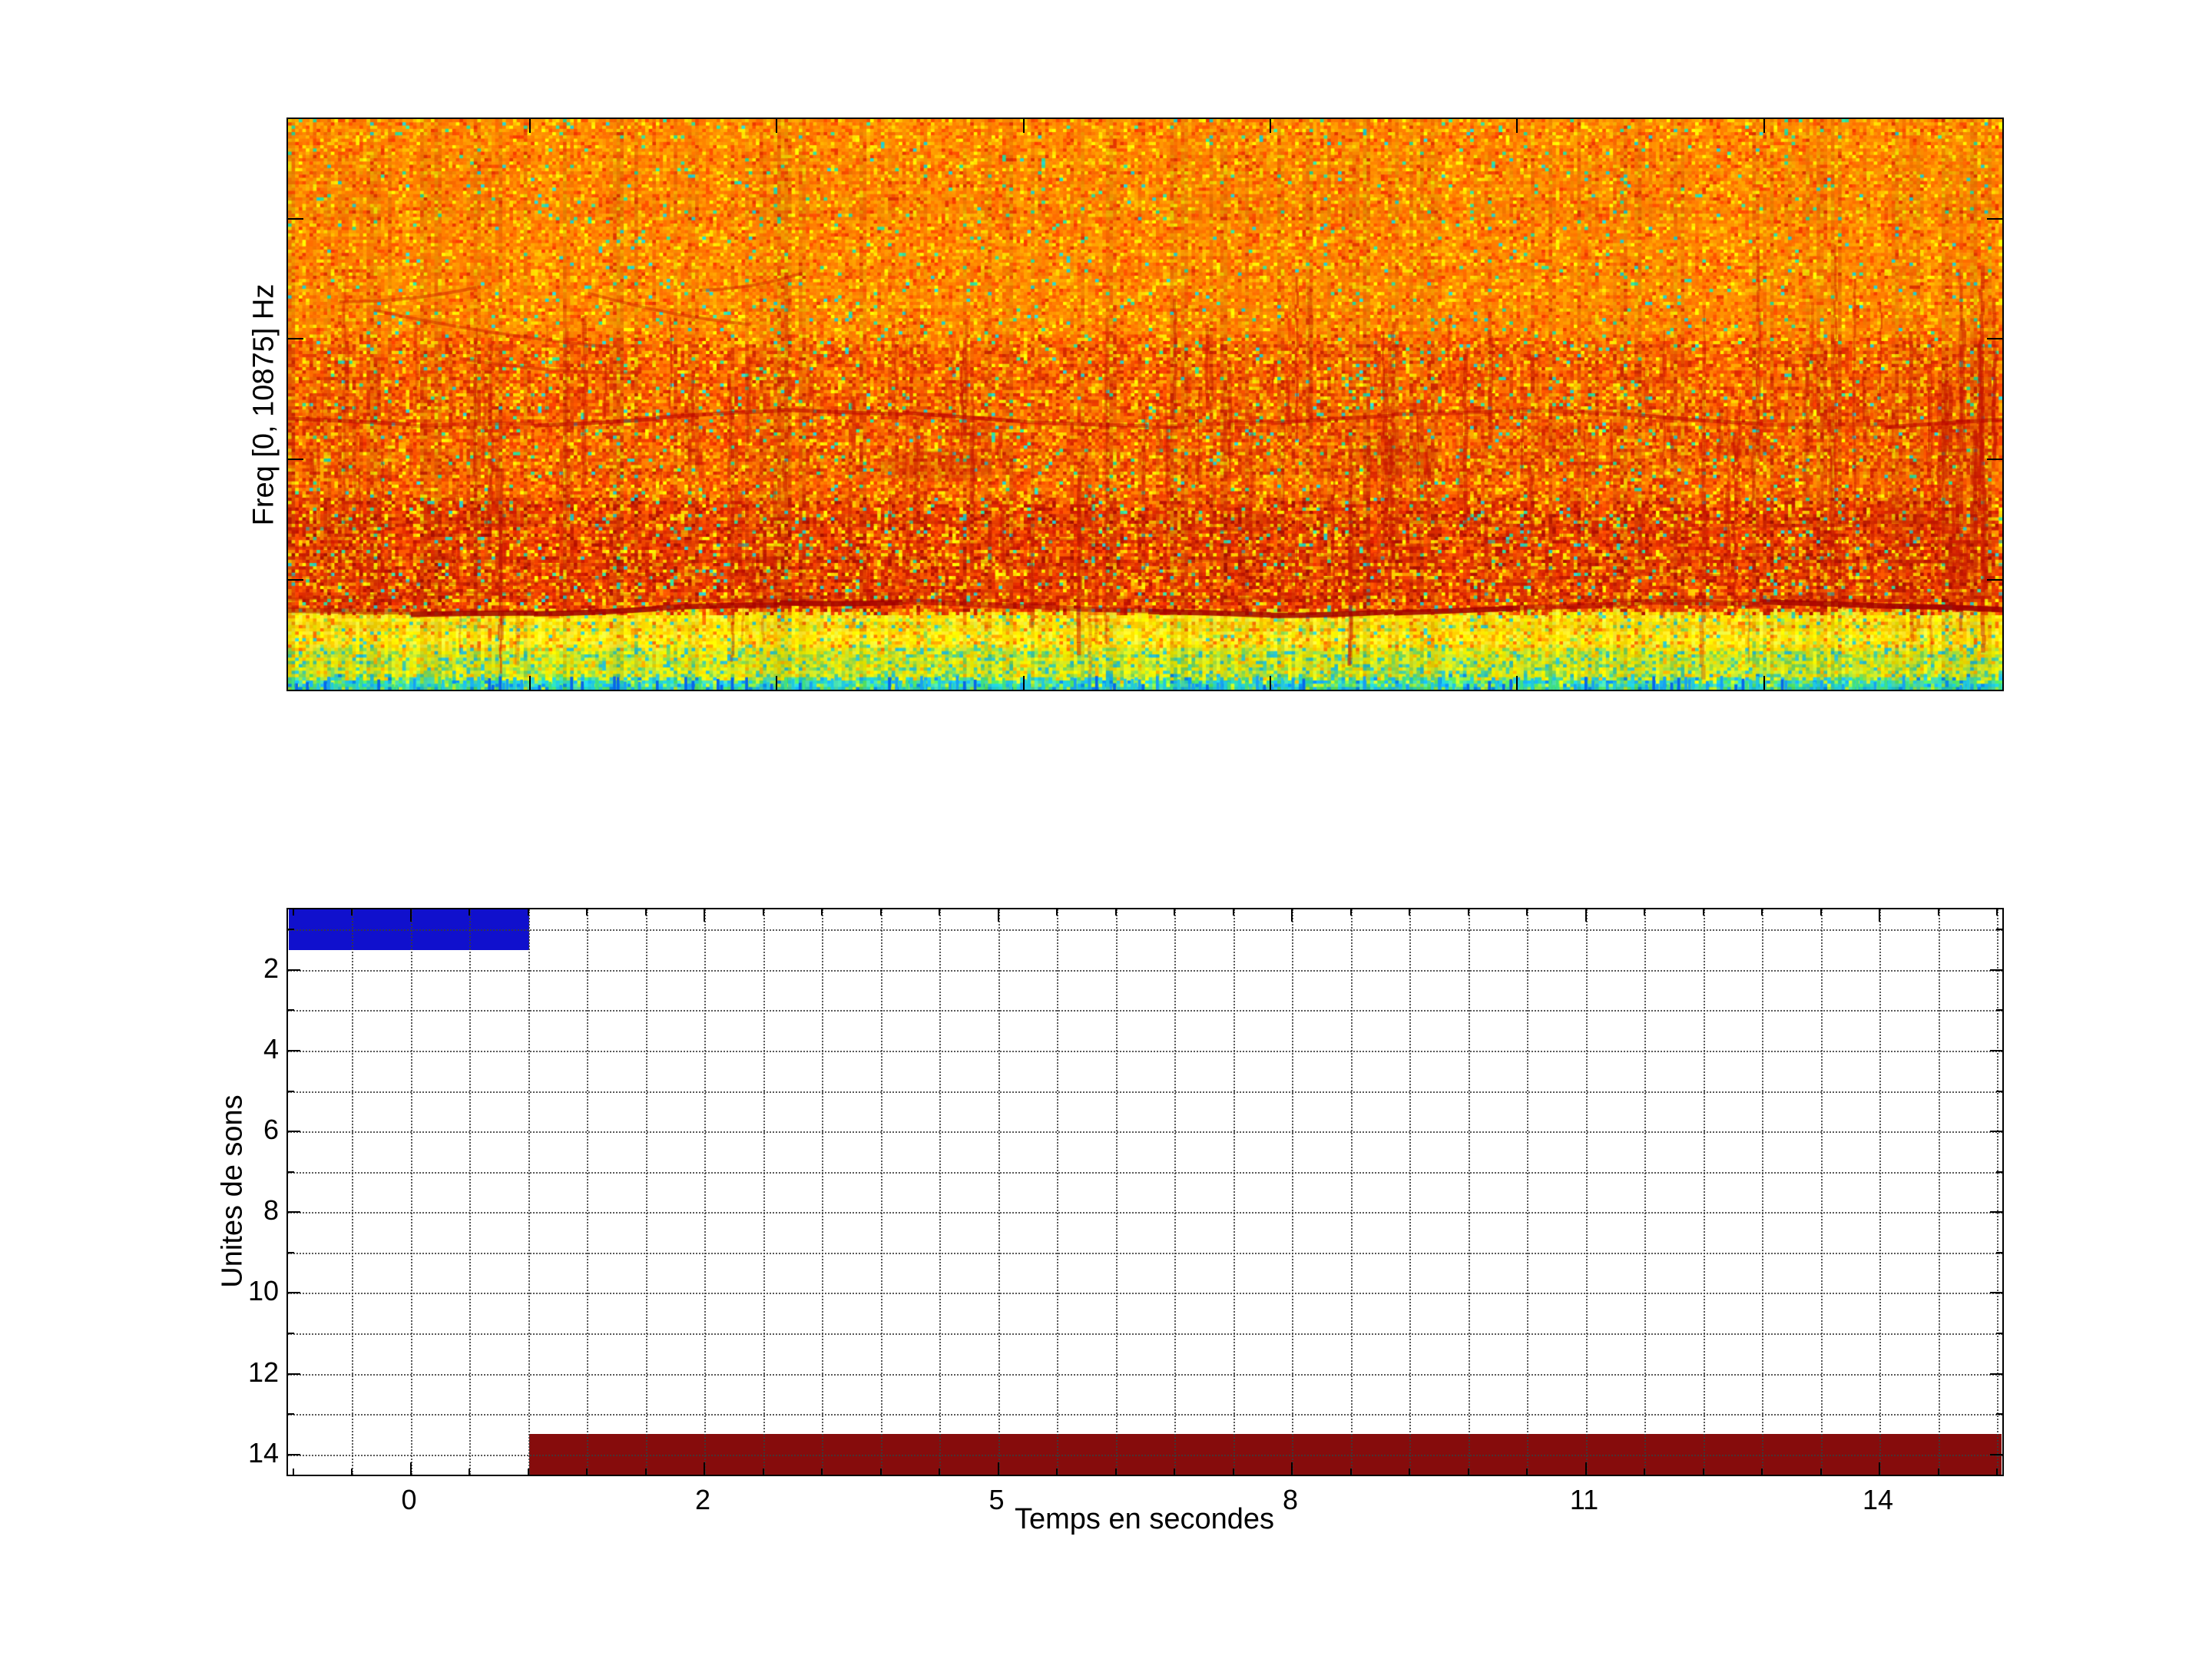  What do you see at coordinates (263, 1452) in the screenshot?
I see `y-tick-label: 14` at bounding box center [263, 1452].